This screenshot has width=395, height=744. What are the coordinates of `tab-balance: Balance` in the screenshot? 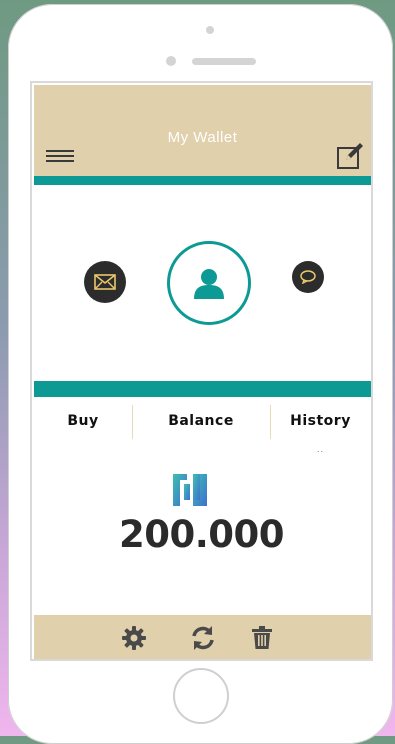 It's located at (201, 421).